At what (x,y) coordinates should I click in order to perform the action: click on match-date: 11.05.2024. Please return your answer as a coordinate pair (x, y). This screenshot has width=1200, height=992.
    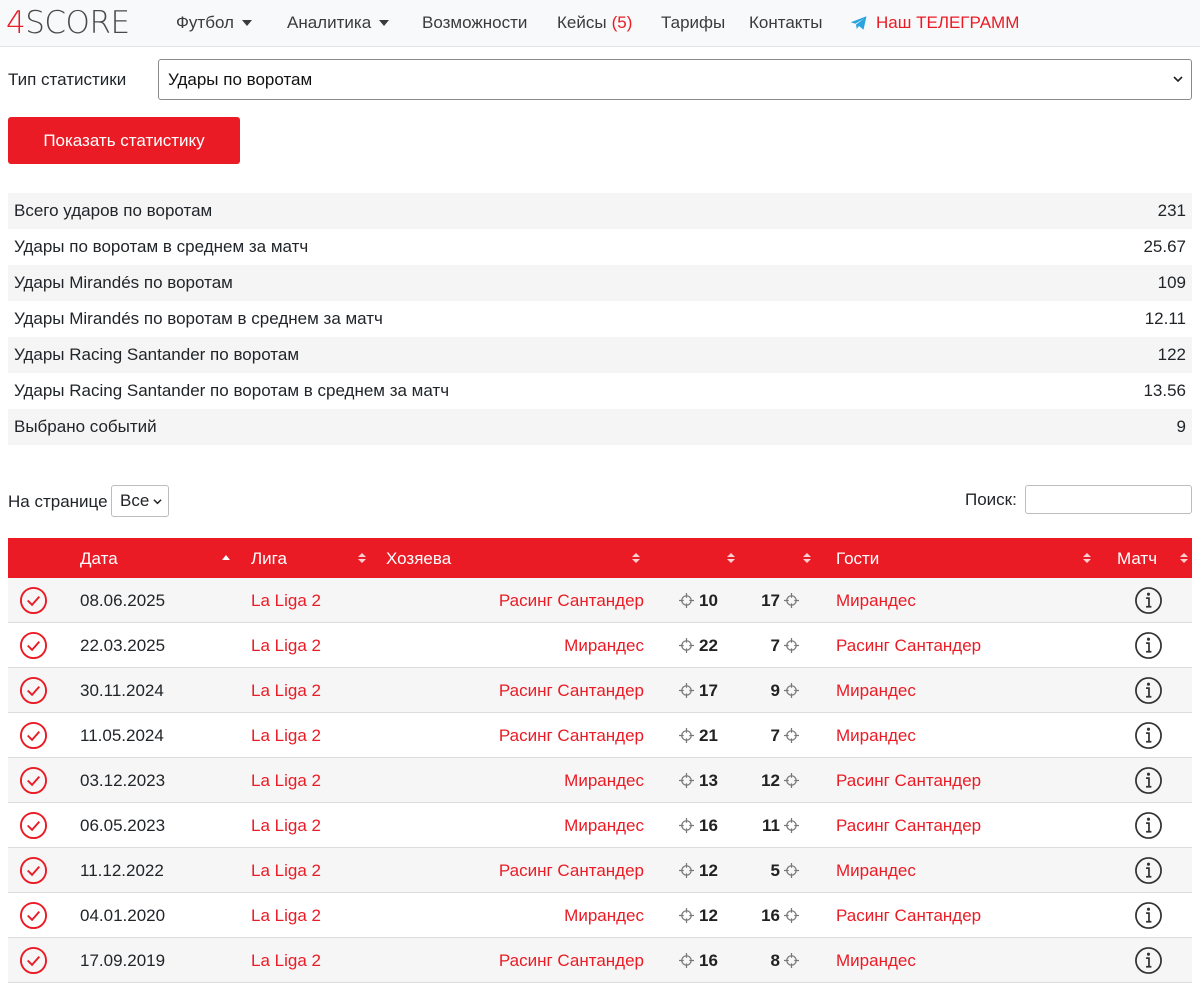
    Looking at the image, I should click on (122, 735).